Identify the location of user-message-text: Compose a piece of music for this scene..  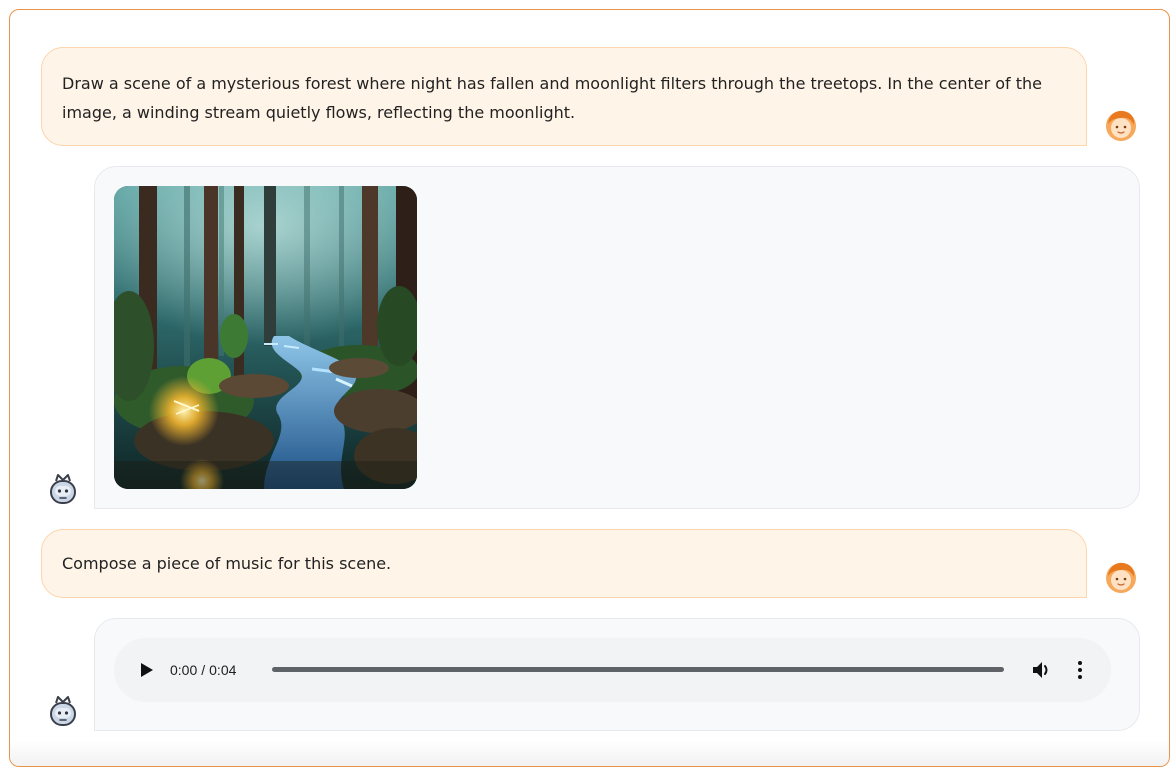
(227, 563).